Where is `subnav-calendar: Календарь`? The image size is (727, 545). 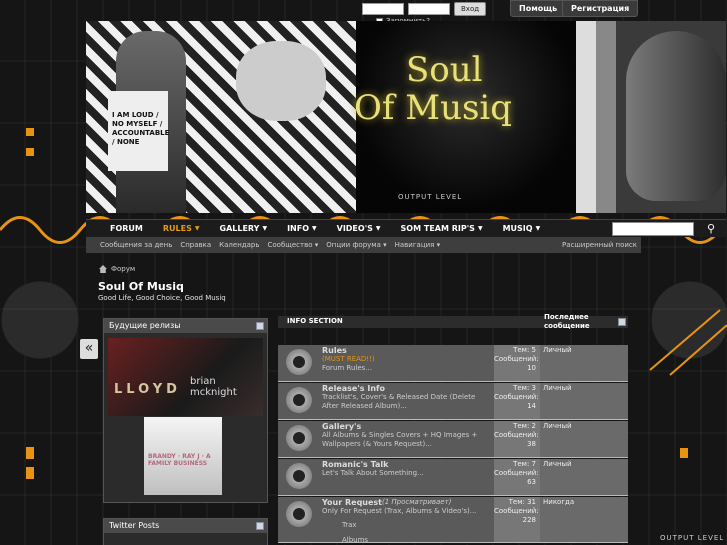 subnav-calendar: Календарь is located at coordinates (239, 245).